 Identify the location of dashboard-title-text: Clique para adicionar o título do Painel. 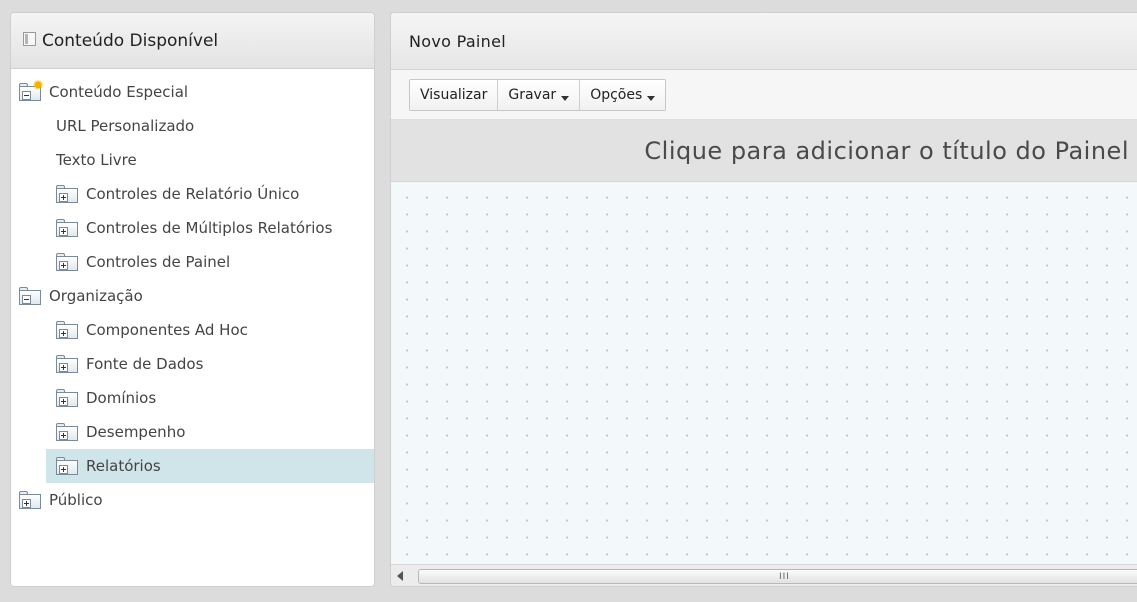
(886, 150).